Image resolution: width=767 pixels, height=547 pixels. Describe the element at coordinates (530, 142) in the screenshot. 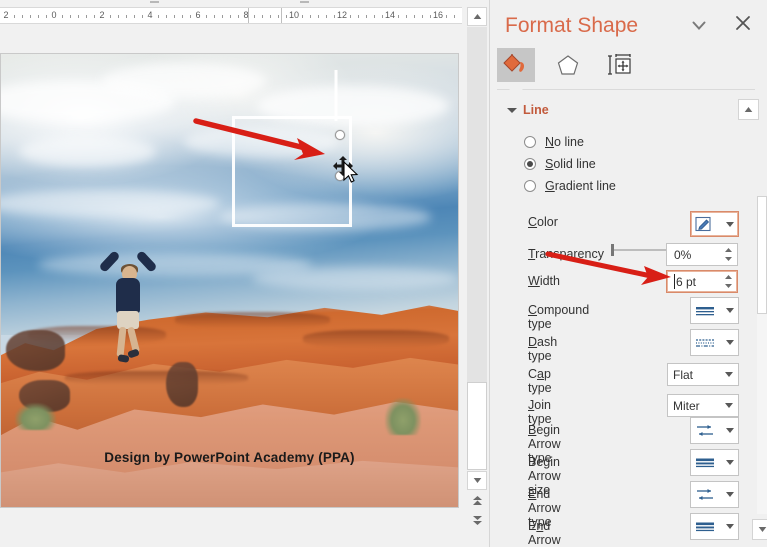

I see `radio-no-line-indicator` at that location.